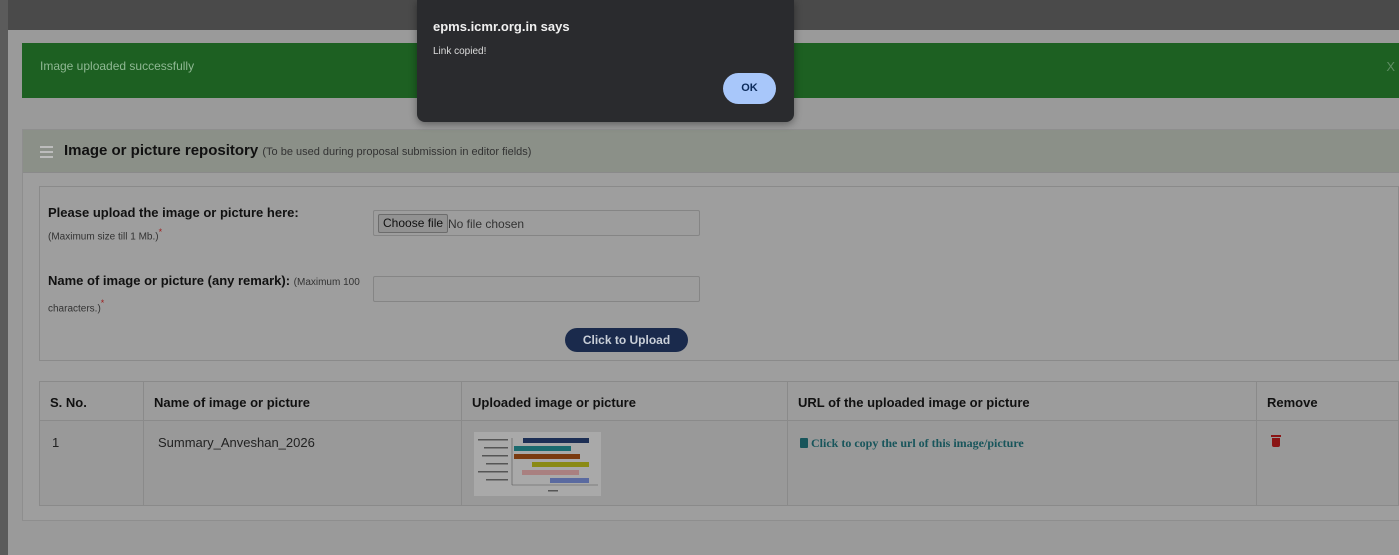  What do you see at coordinates (624, 463) in the screenshot?
I see `cell-image` at bounding box center [624, 463].